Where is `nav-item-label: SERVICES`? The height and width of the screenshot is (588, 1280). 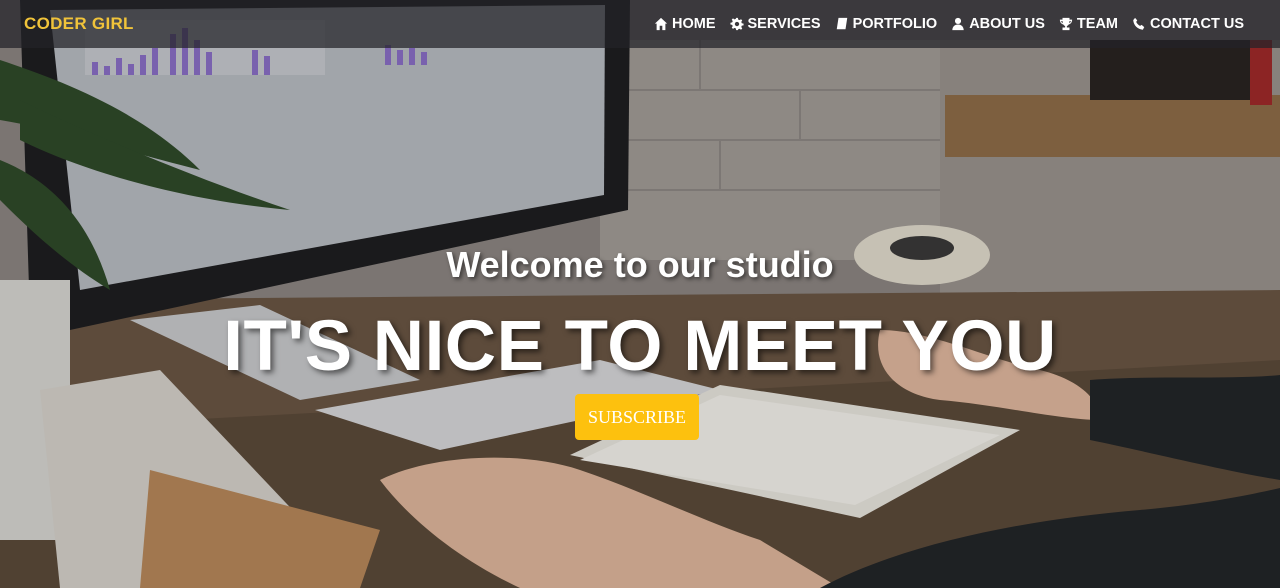 nav-item-label: SERVICES is located at coordinates (784, 24).